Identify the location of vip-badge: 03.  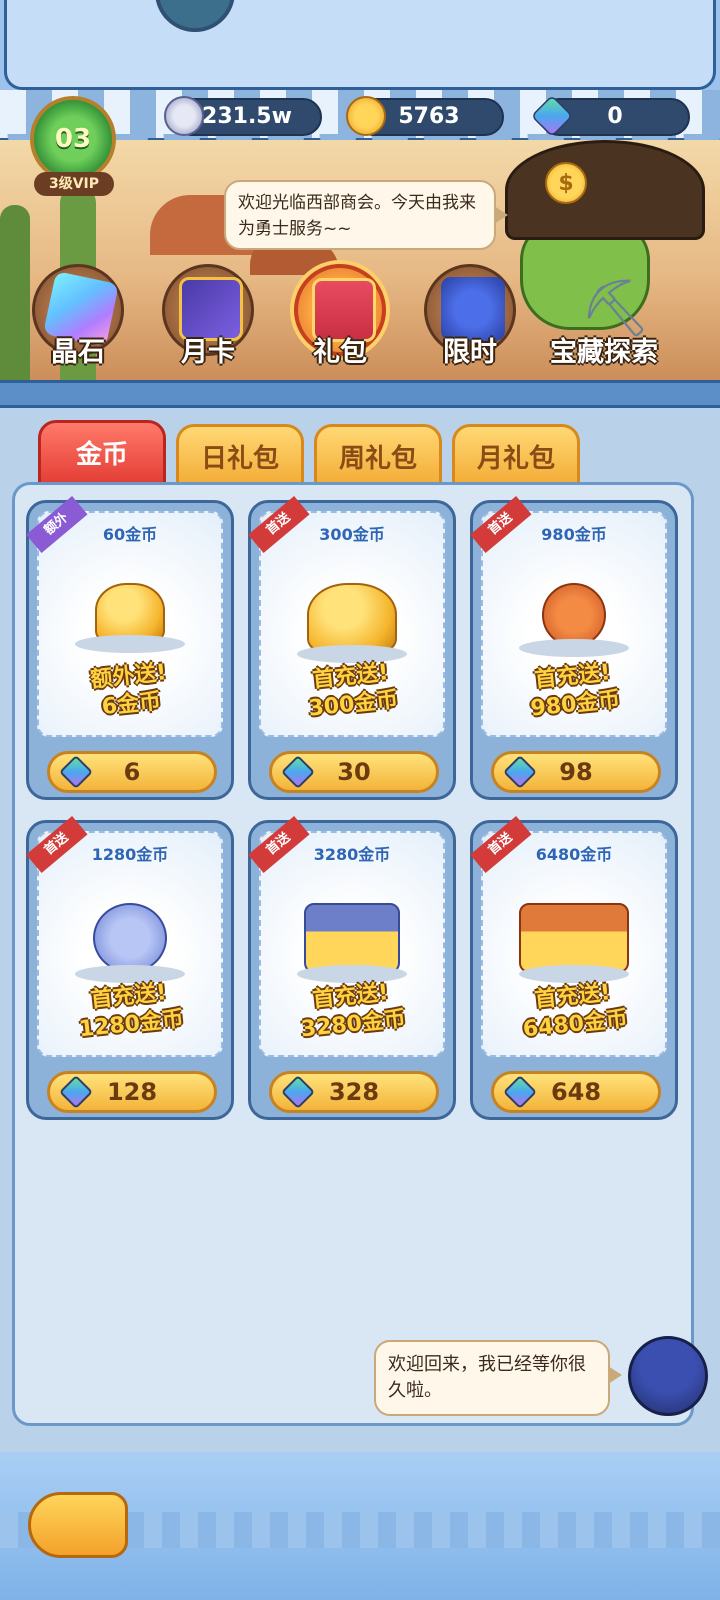
(73, 139).